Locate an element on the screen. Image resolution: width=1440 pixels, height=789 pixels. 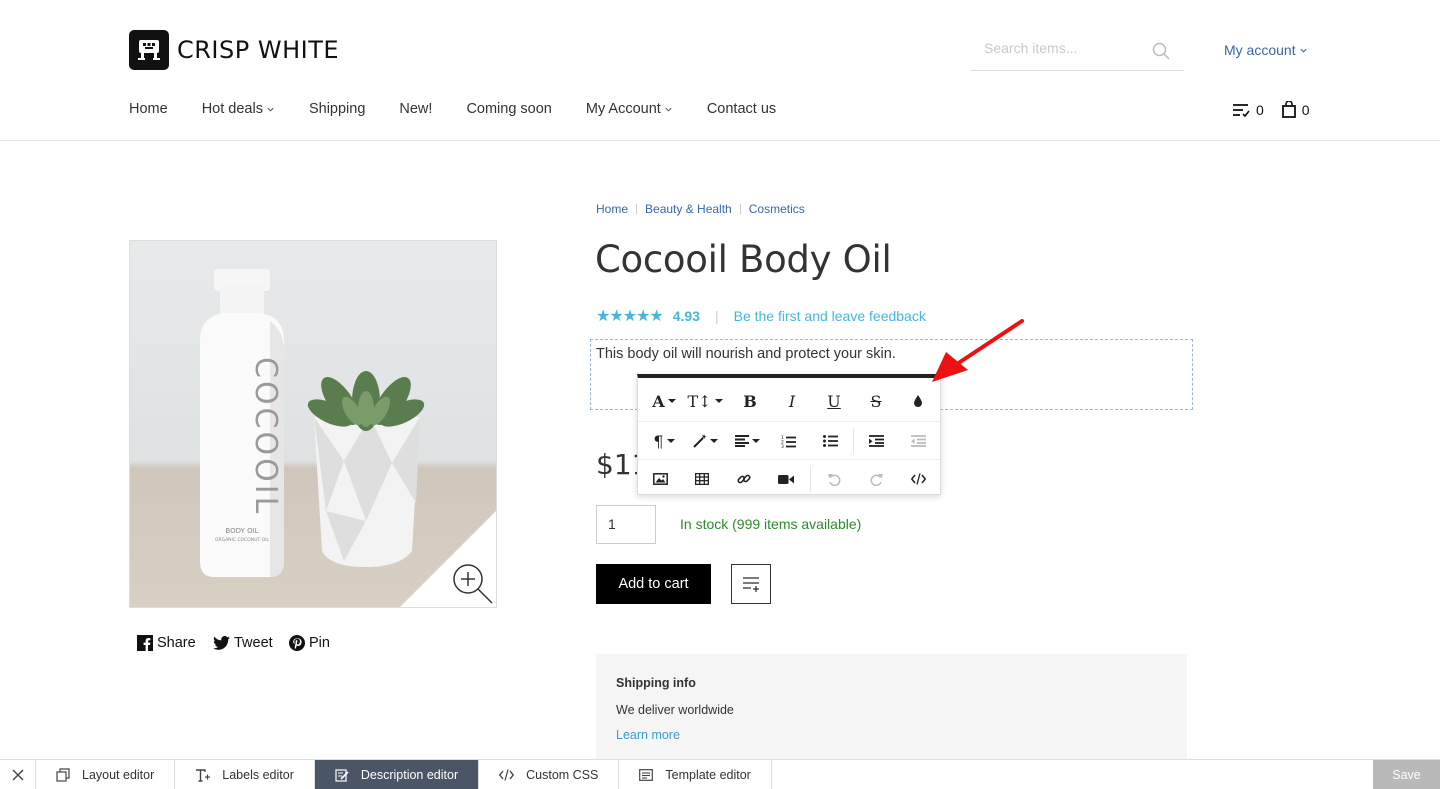
indent-button is located at coordinates (876, 441).